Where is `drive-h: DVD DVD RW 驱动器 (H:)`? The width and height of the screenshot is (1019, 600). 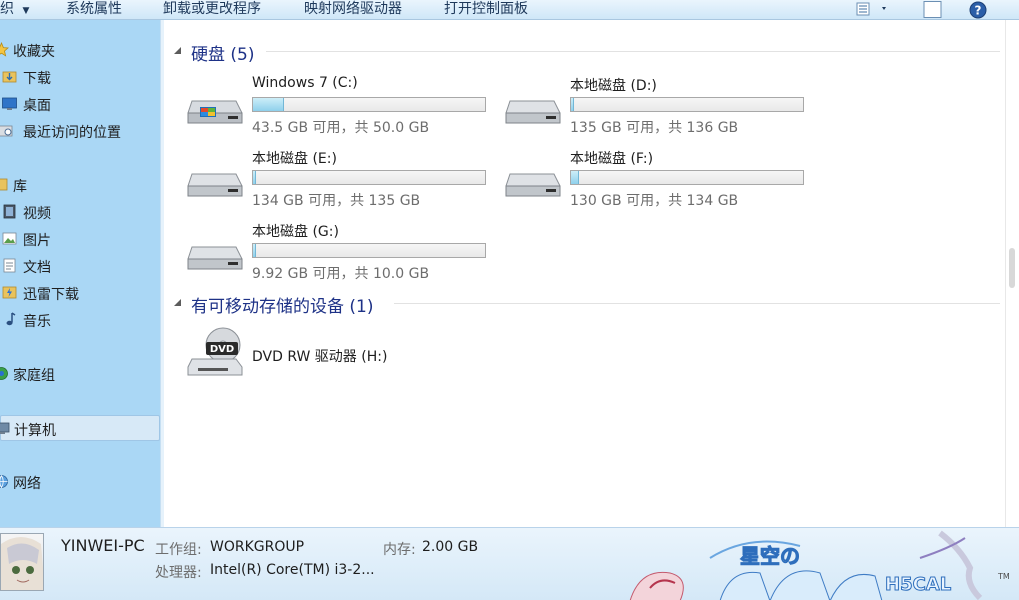 drive-h: DVD DVD RW 驱动器 (H:) is located at coordinates (336, 359).